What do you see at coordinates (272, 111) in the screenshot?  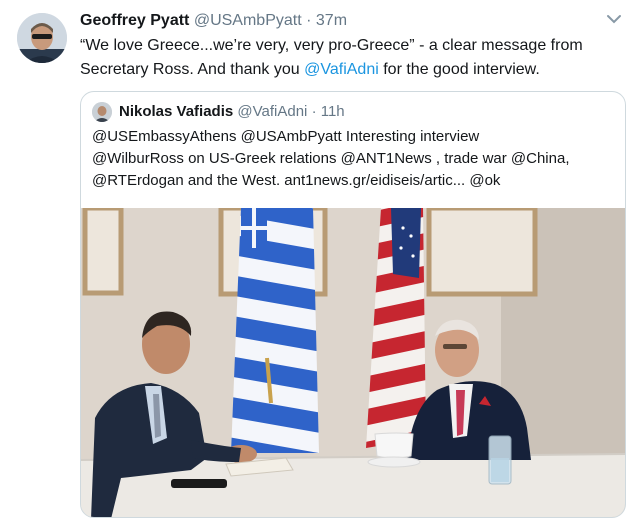 I see `quoted-author-handle: @VafiAdni` at bounding box center [272, 111].